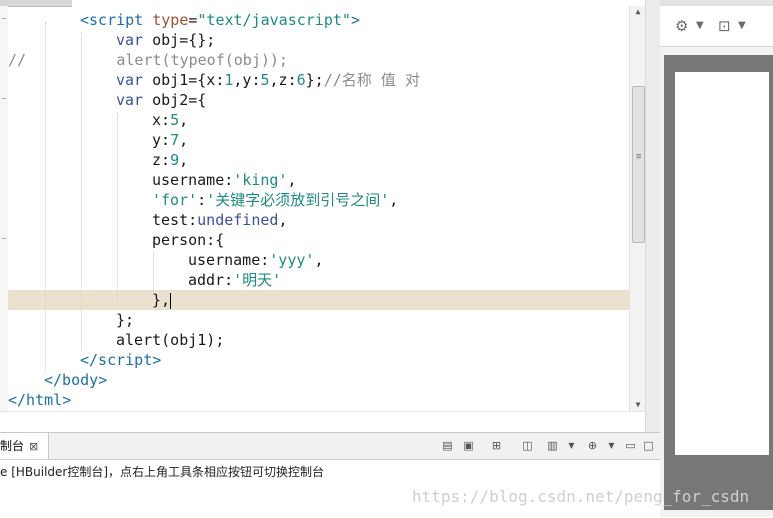 This screenshot has width=773, height=518. I want to click on code-line: y:7,, so click(170, 140).